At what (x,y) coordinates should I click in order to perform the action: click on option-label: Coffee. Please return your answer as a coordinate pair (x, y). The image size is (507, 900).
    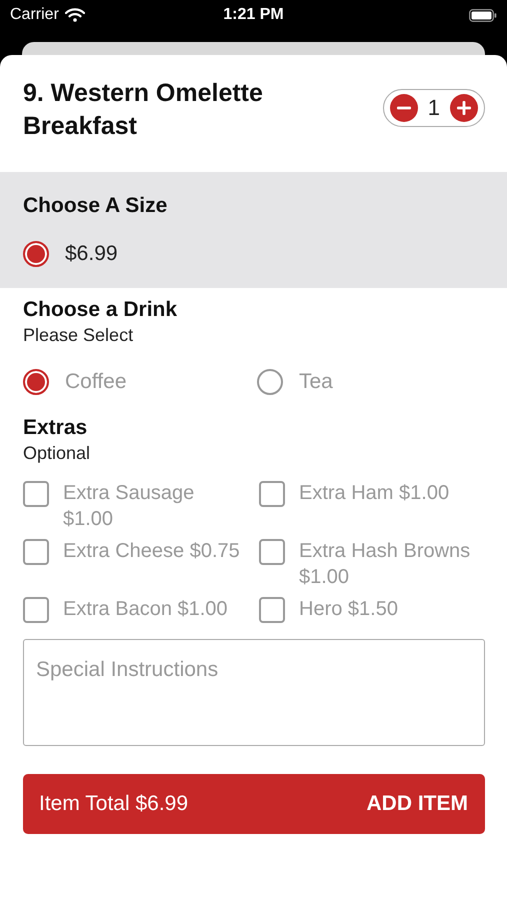
    Looking at the image, I should click on (95, 382).